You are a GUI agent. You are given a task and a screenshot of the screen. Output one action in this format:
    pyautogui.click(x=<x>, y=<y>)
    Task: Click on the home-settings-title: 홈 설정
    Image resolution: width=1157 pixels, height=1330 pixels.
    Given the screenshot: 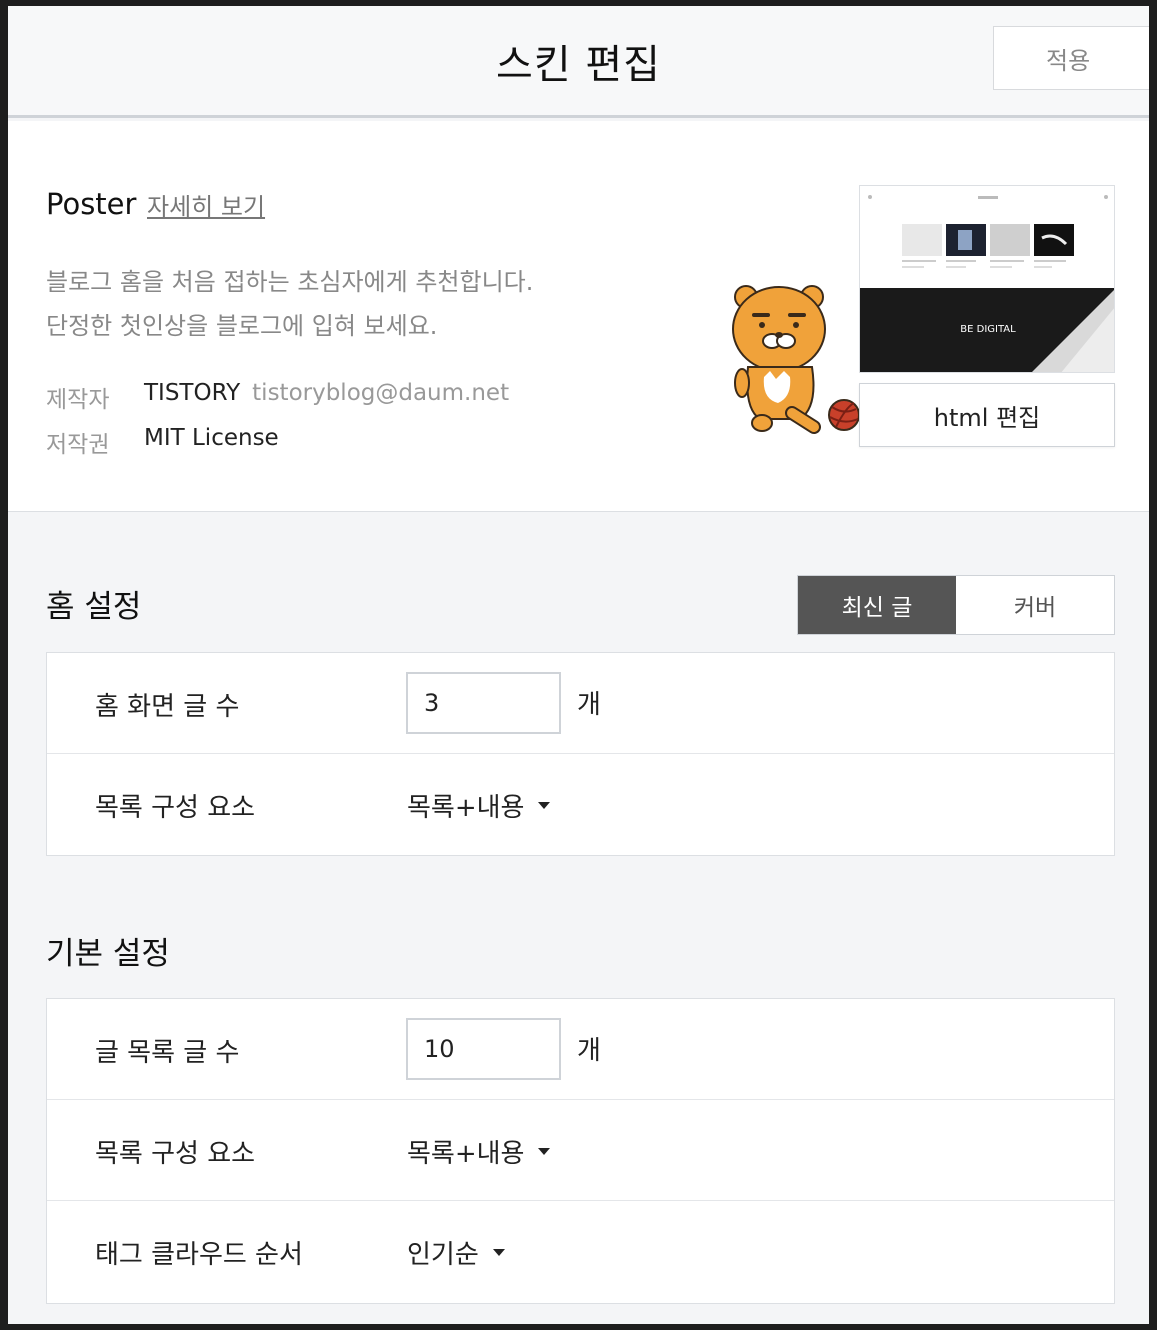 What is the action you would take?
    pyautogui.click(x=94, y=607)
    